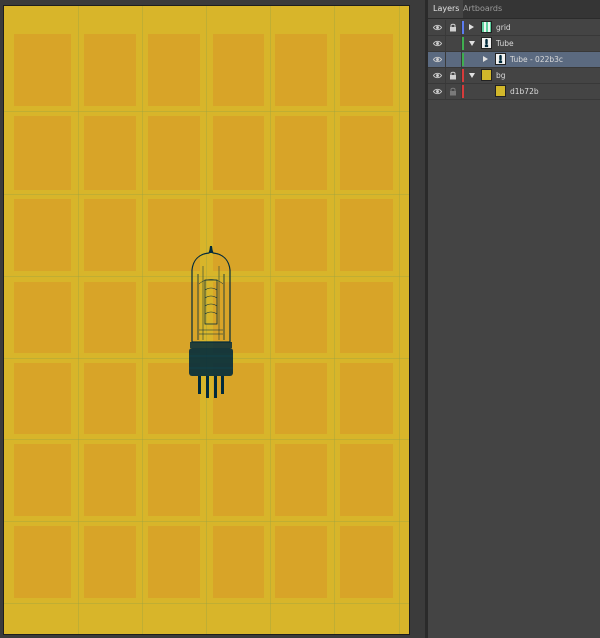 The image size is (600, 638). I want to click on layer-row-bg: bg, so click(514, 76).